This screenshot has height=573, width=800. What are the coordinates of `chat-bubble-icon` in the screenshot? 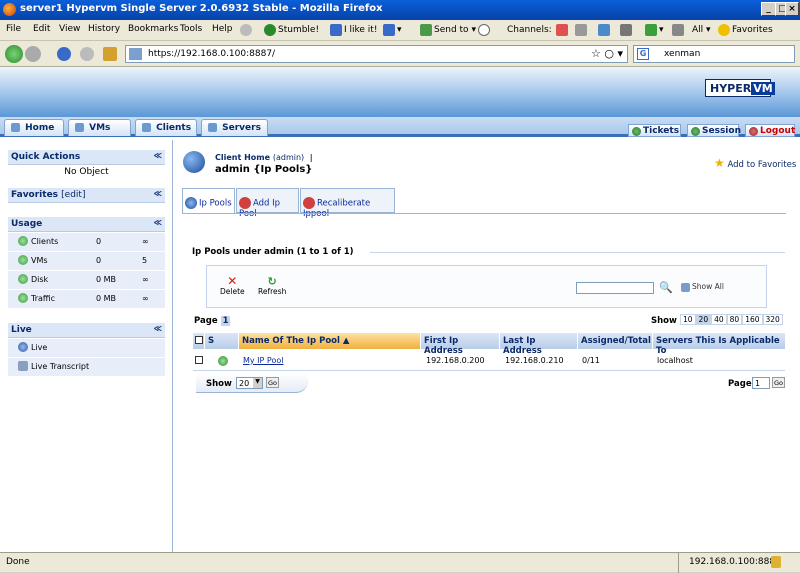 It's located at (485, 30).